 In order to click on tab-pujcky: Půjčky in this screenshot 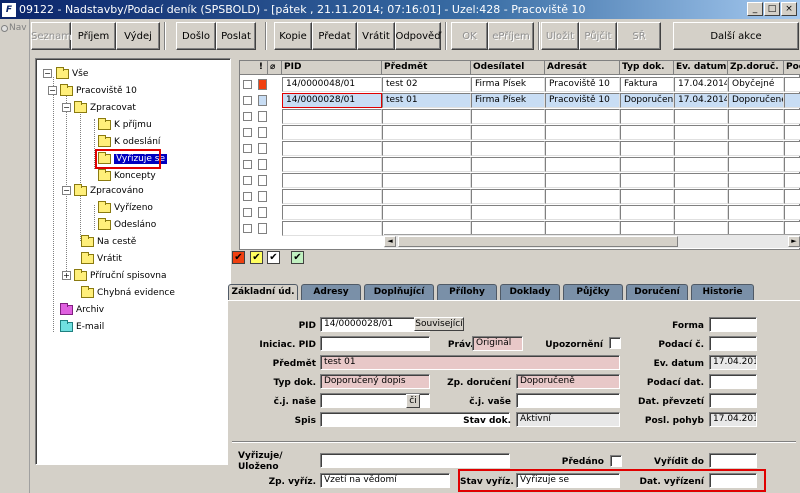, I will do `click(593, 292)`.